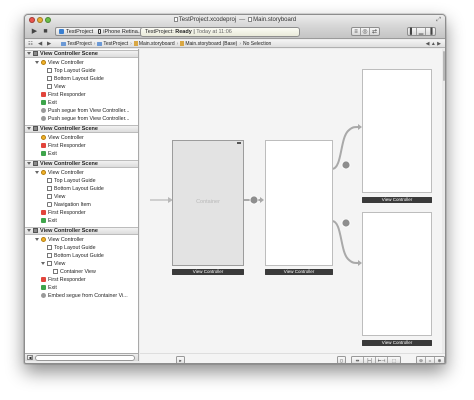 The height and width of the screenshot is (400, 474). I want to click on breadcrumb-storyboard: Main.storyboard, so click(154, 44).